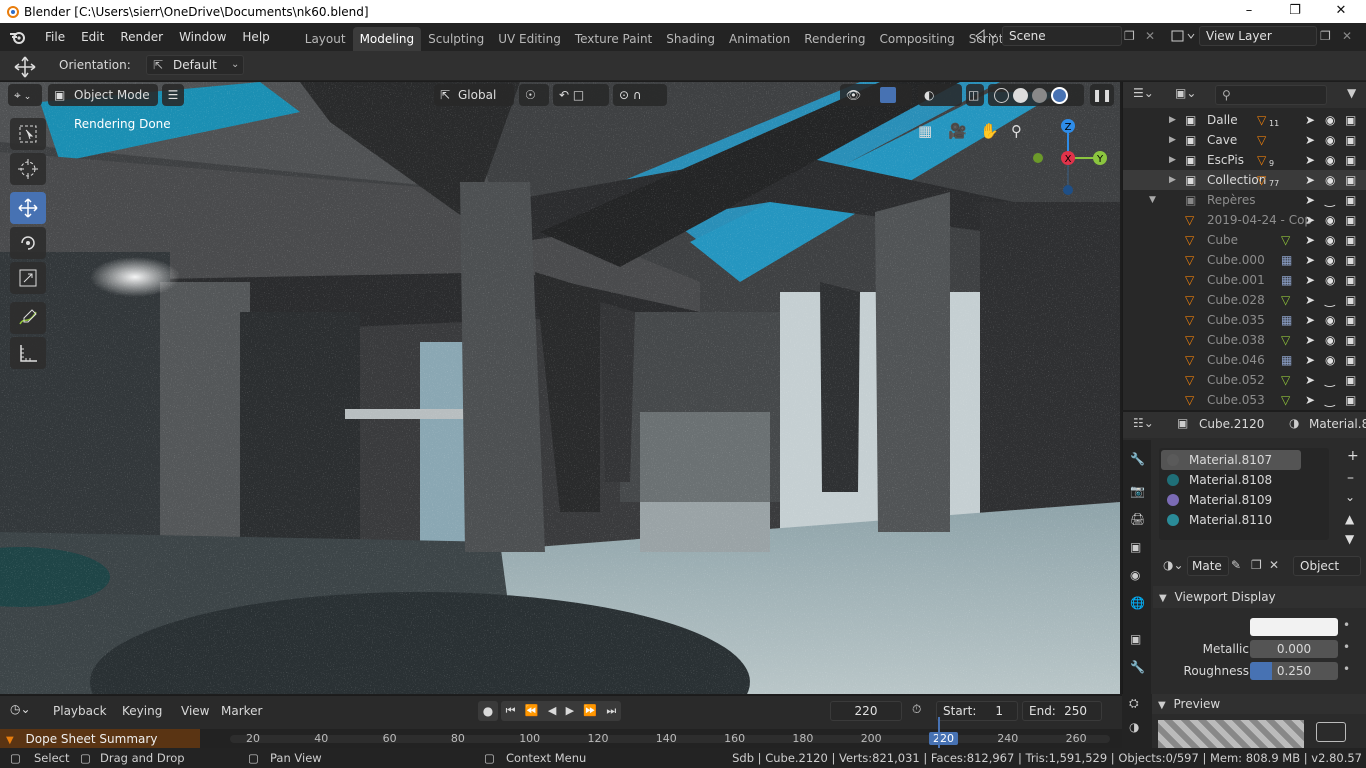 This screenshot has width=1366, height=768. What do you see at coordinates (1231, 480) in the screenshot?
I see `material-slot-item: Material.8108` at bounding box center [1231, 480].